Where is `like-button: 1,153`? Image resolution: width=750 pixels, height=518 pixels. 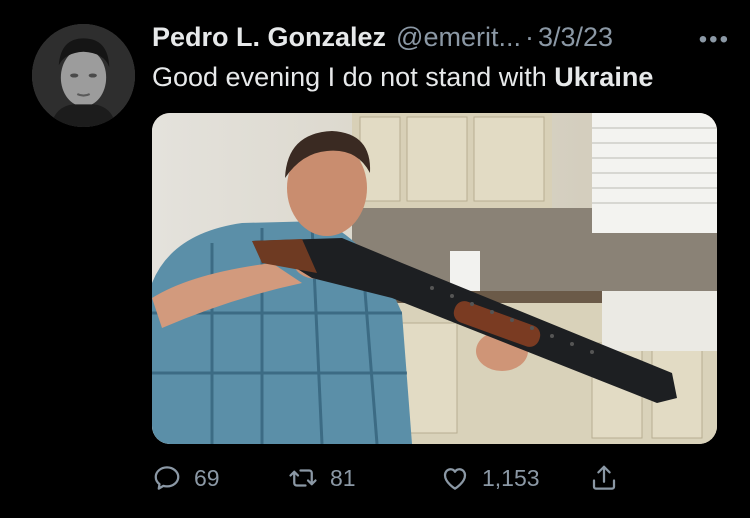
like-button: 1,153 is located at coordinates (490, 478).